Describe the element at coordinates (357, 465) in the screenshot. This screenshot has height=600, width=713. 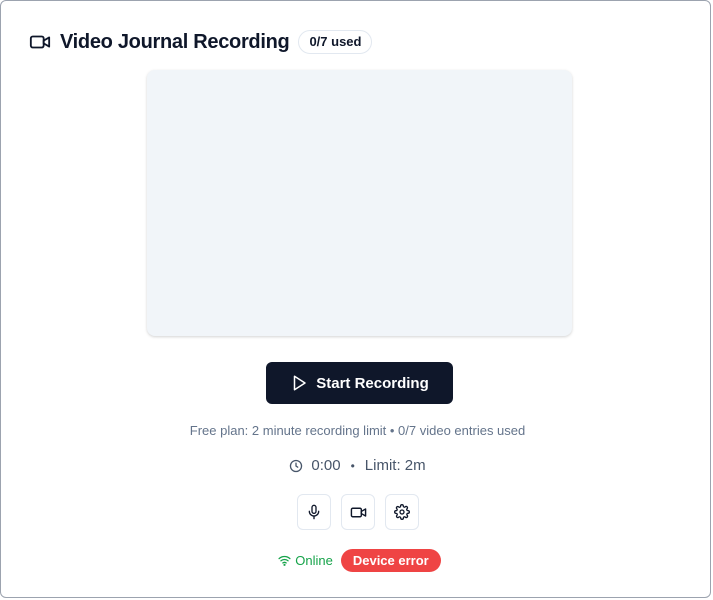
I see `timer-row: 0:00 • Limit: 2m` at that location.